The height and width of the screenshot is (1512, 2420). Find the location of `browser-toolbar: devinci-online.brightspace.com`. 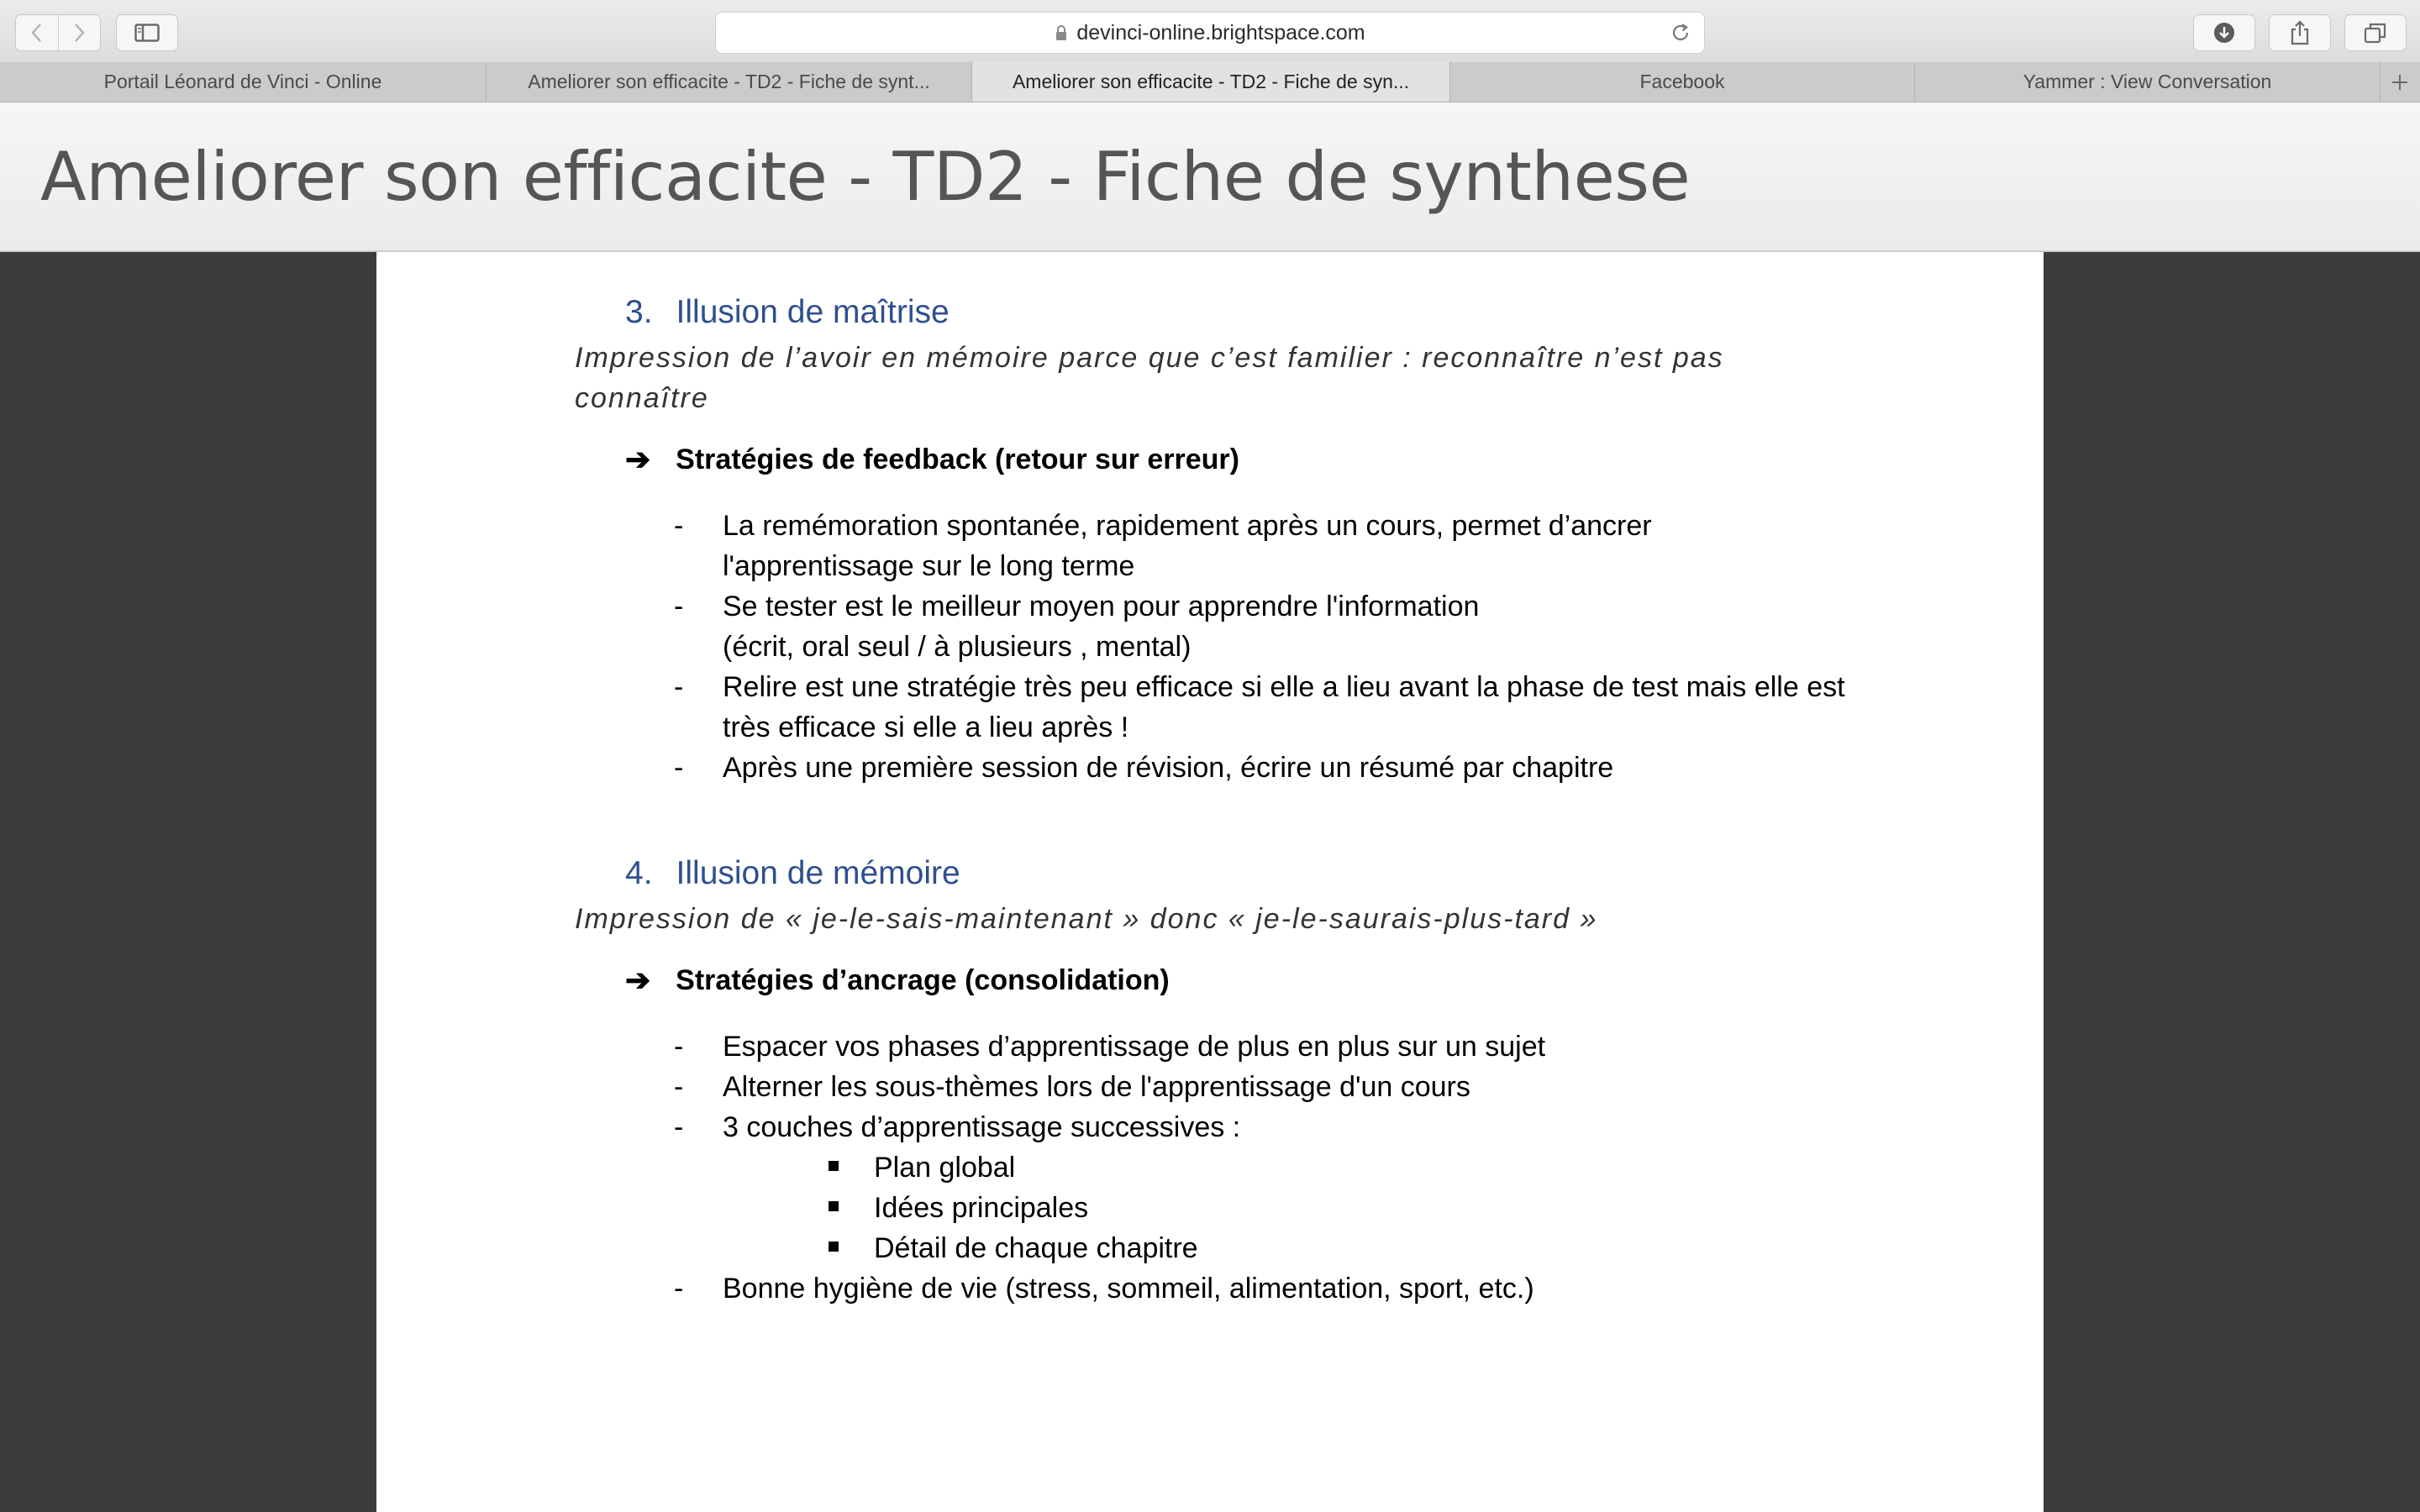

browser-toolbar: devinci-online.brightspace.com is located at coordinates (1210, 31).